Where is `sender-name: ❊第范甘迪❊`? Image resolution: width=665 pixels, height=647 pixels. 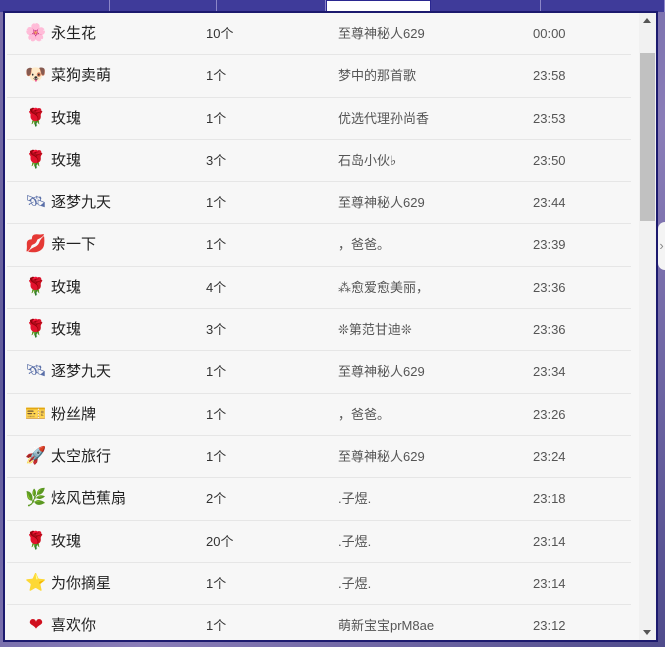 sender-name: ❊第范甘迪❊ is located at coordinates (375, 330).